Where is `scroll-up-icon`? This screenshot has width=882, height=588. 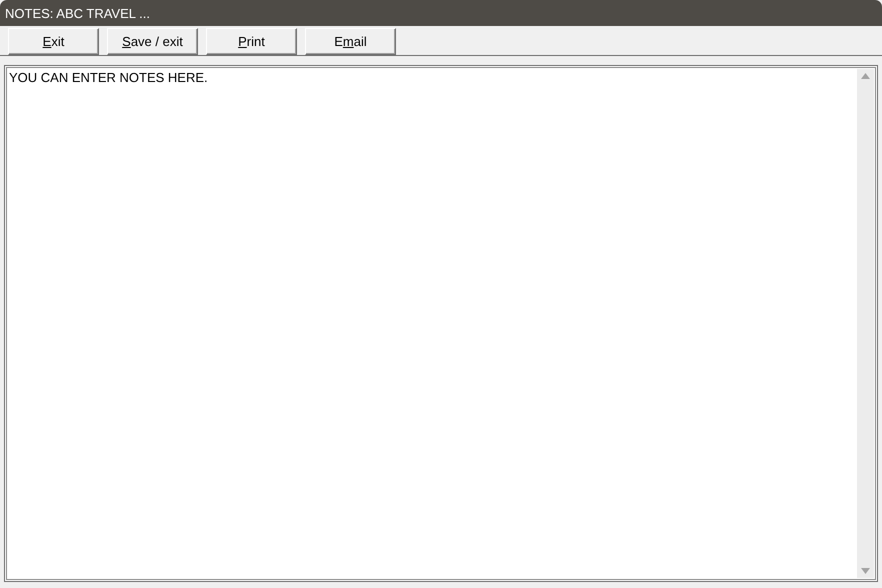
scroll-up-icon is located at coordinates (865, 76).